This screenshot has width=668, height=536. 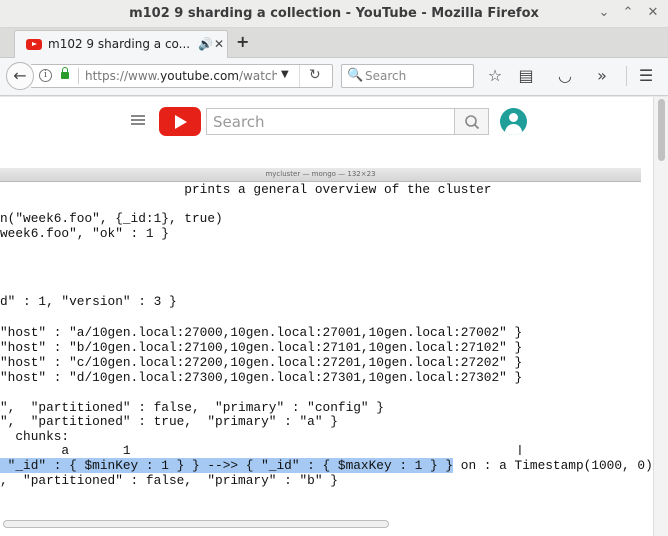 What do you see at coordinates (285, 74) in the screenshot?
I see `url-dropdown-icon: ▼` at bounding box center [285, 74].